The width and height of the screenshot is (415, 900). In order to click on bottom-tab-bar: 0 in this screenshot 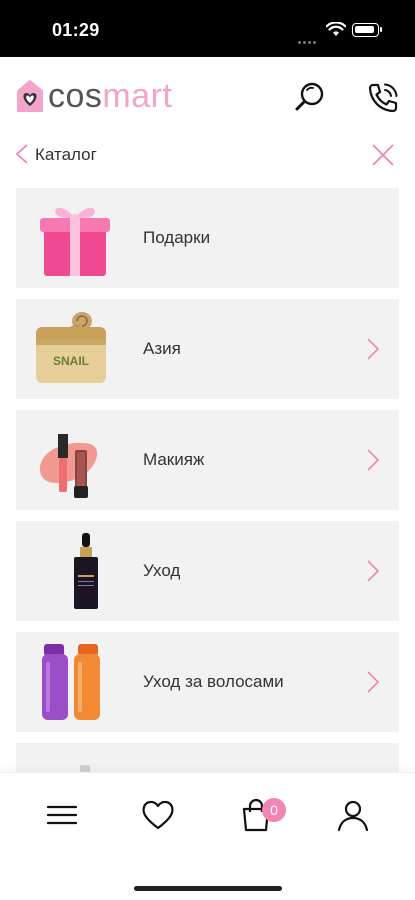, I will do `click(207, 836)`.